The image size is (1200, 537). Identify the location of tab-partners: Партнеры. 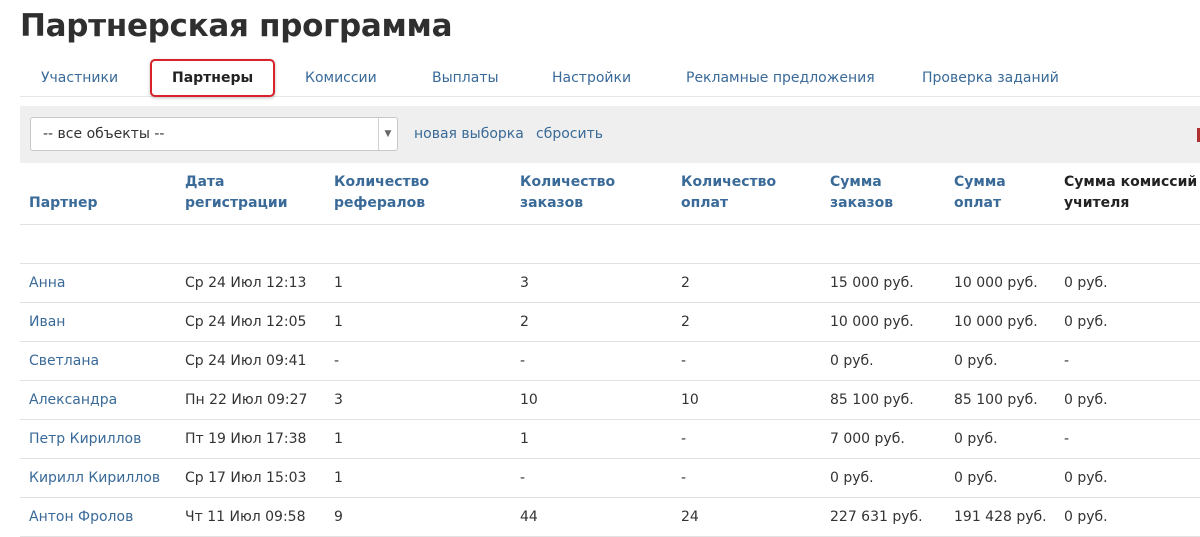
(213, 78).